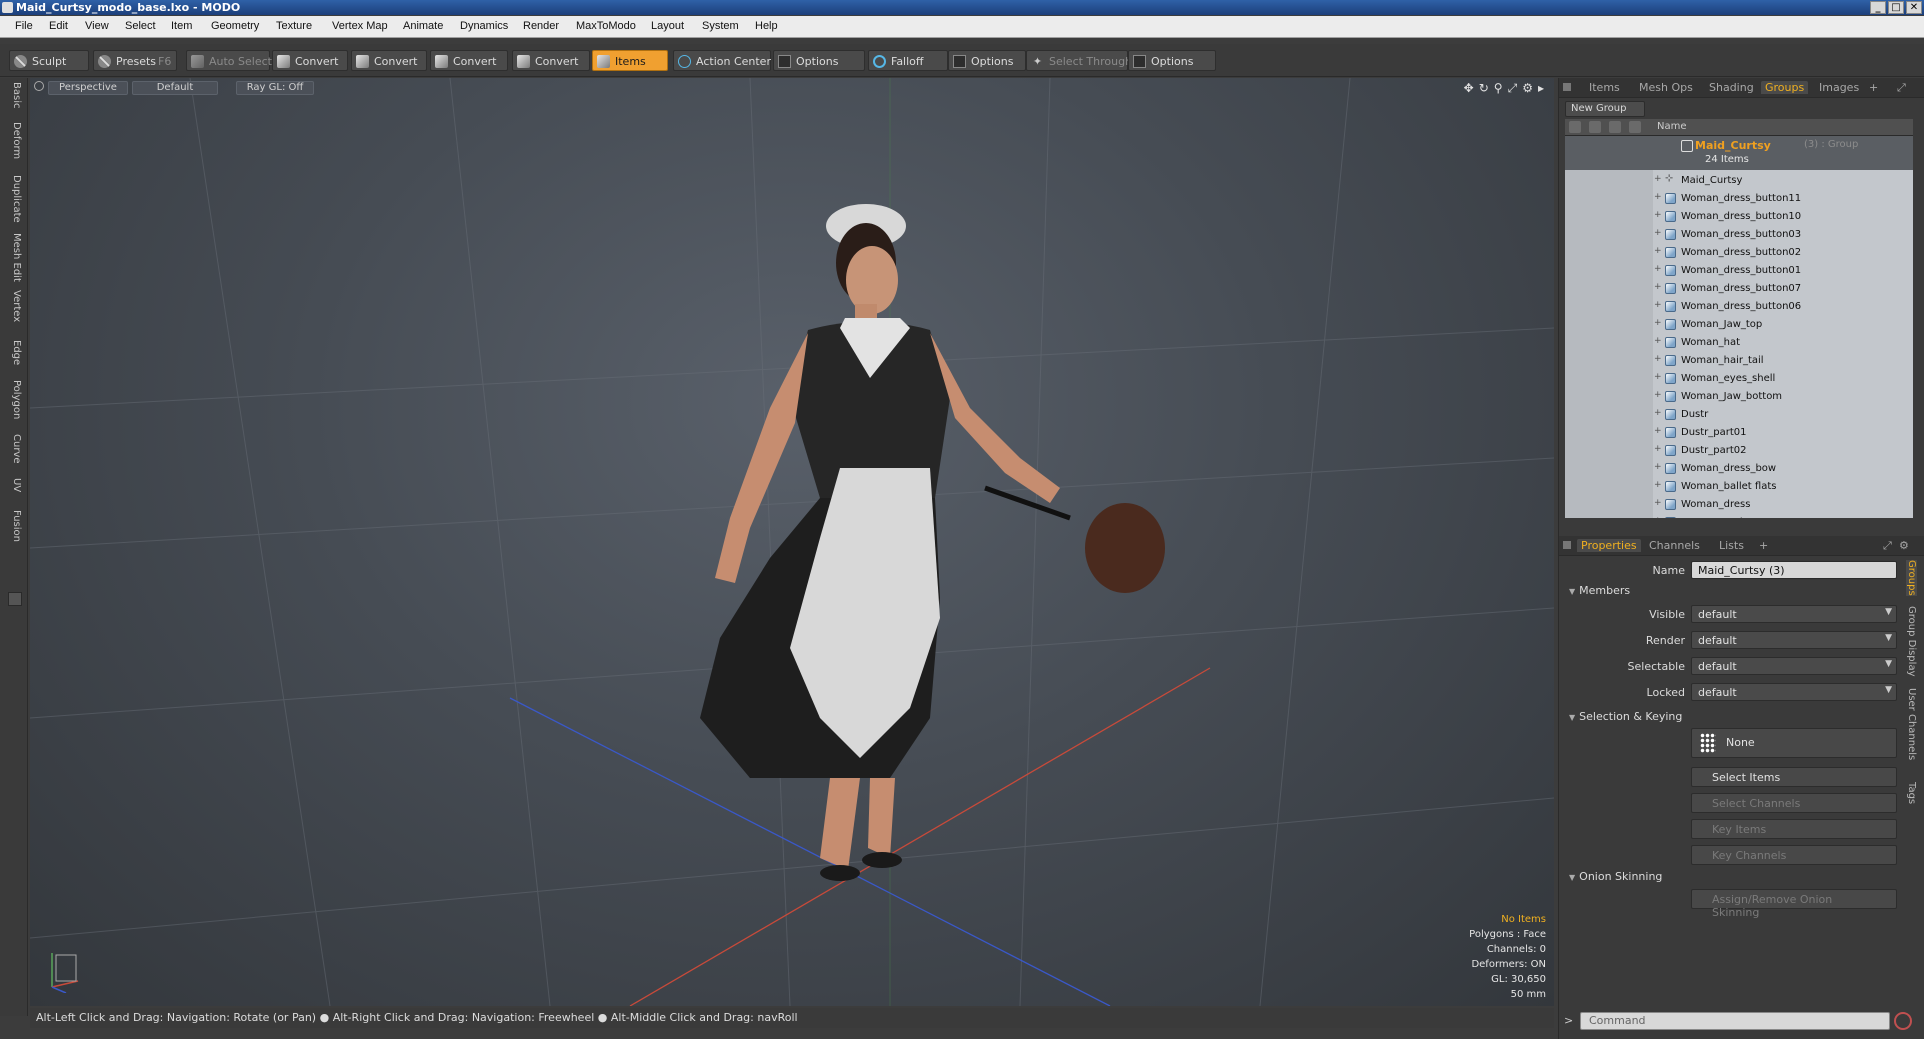 This screenshot has width=1924, height=1039. What do you see at coordinates (1604, 87) in the screenshot?
I see `tab-items: Items` at bounding box center [1604, 87].